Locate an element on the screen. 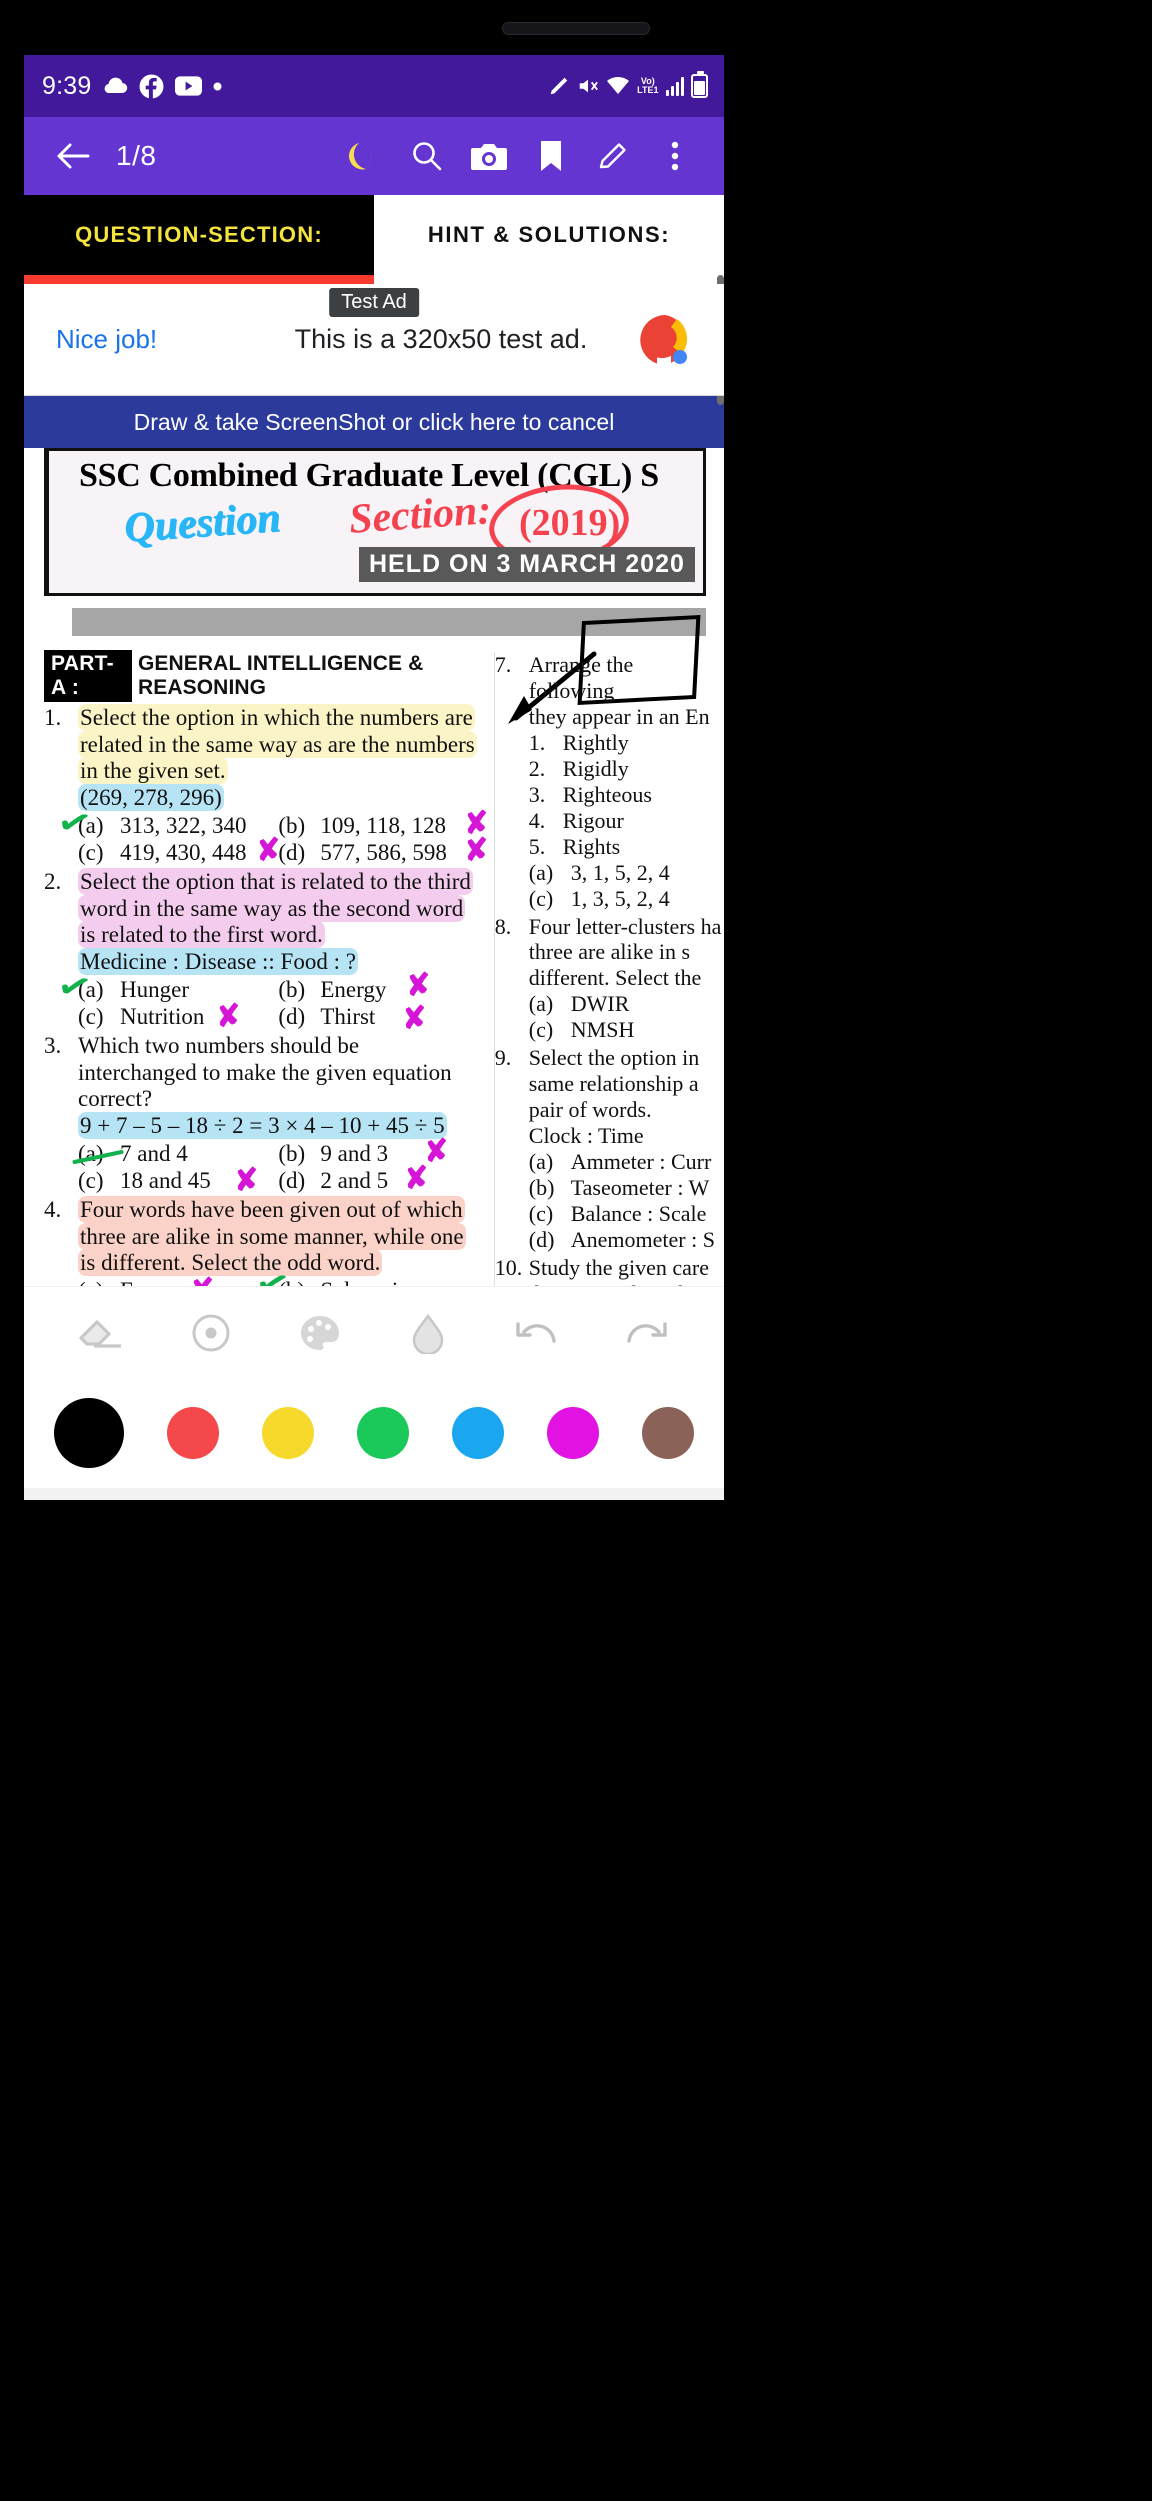  ad-headline: Nice job! is located at coordinates (107, 339).